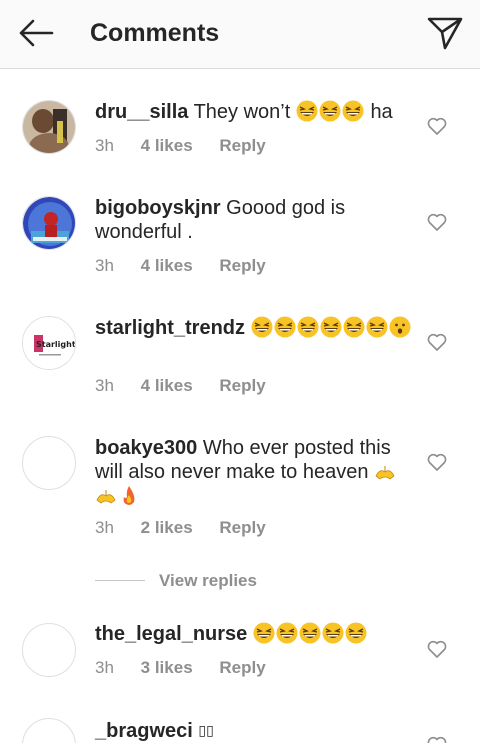 Image resolution: width=480 pixels, height=743 pixels. Describe the element at coordinates (167, 527) in the screenshot. I see `comment-likes: 2 likes` at that location.